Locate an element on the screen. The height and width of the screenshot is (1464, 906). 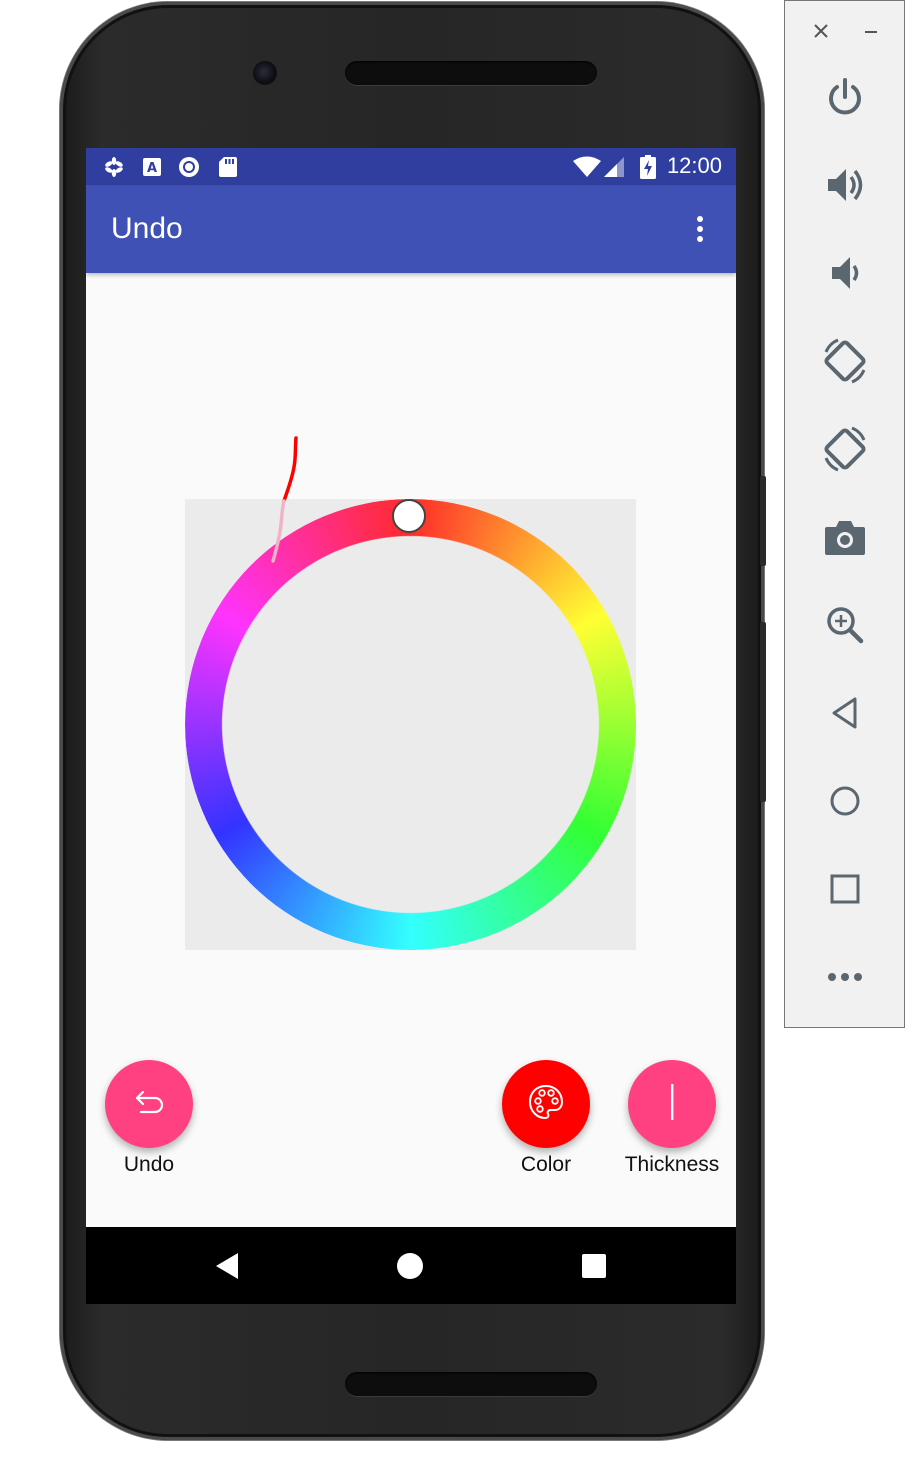
thickness-icon is located at coordinates (672, 1104).